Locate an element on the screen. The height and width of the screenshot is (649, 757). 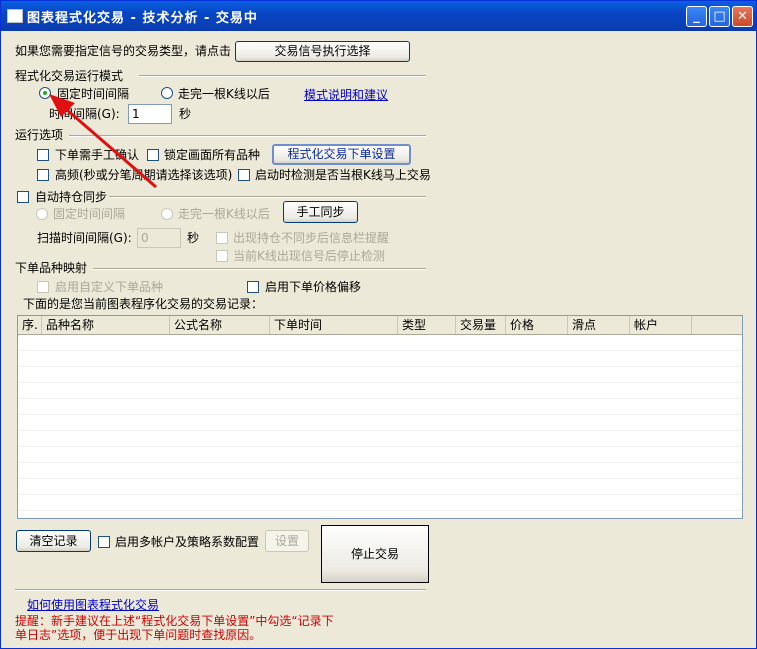
bottom-separator is located at coordinates (220, 590).